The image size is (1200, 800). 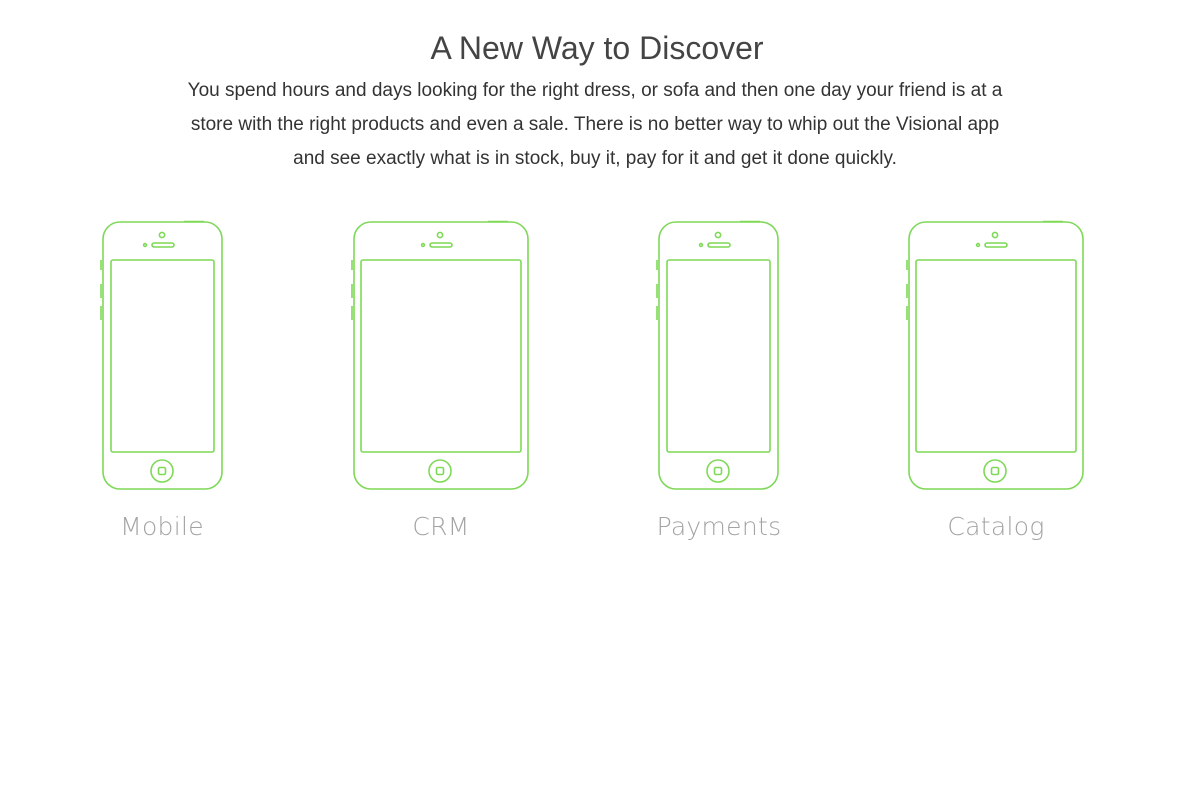 I want to click on feature-crm: CRM, so click(x=441, y=380).